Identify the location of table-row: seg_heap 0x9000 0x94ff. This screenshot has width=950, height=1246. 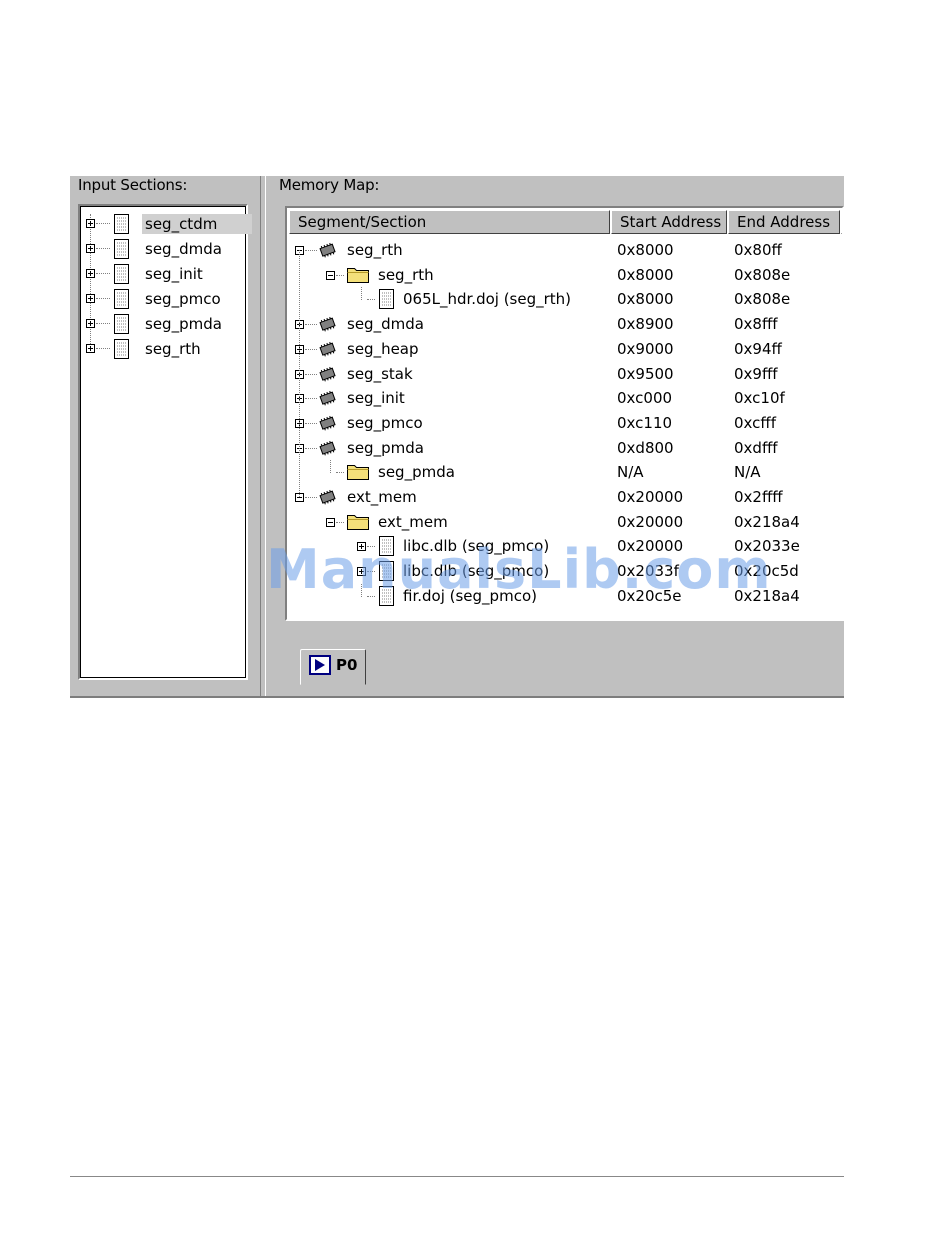
(564, 349).